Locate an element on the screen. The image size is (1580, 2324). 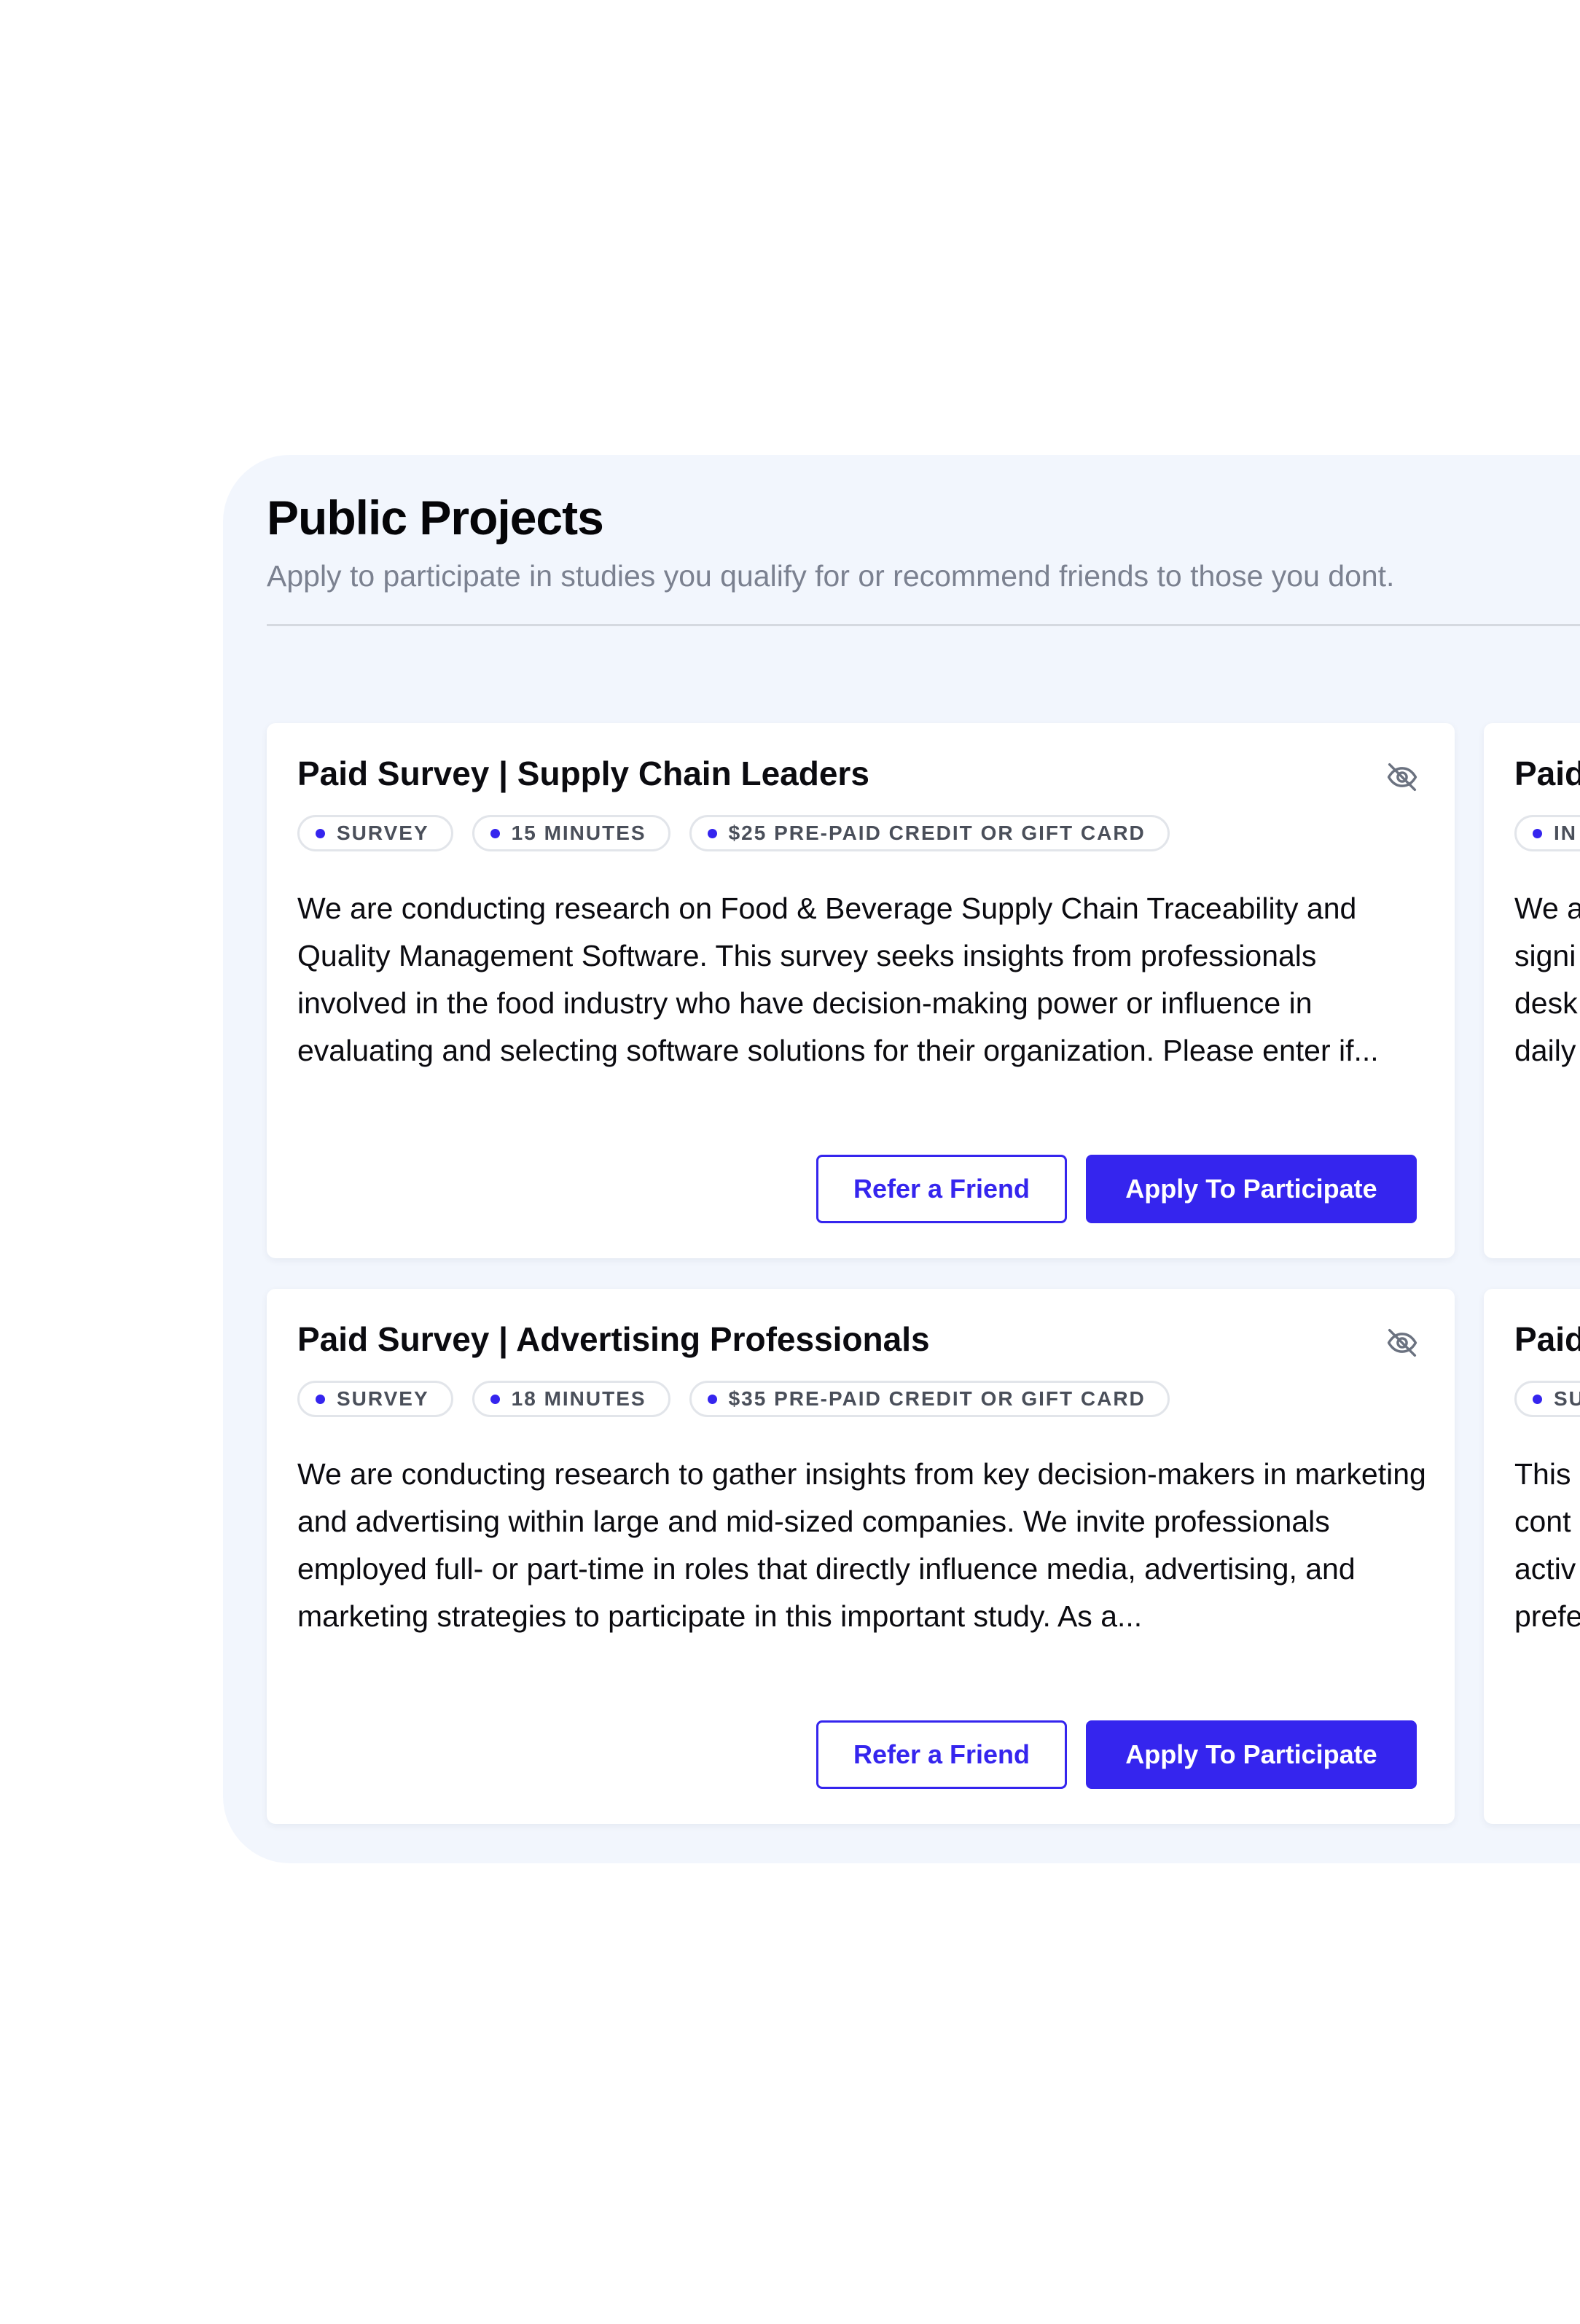
description-line: This is located at coordinates (1542, 1474).